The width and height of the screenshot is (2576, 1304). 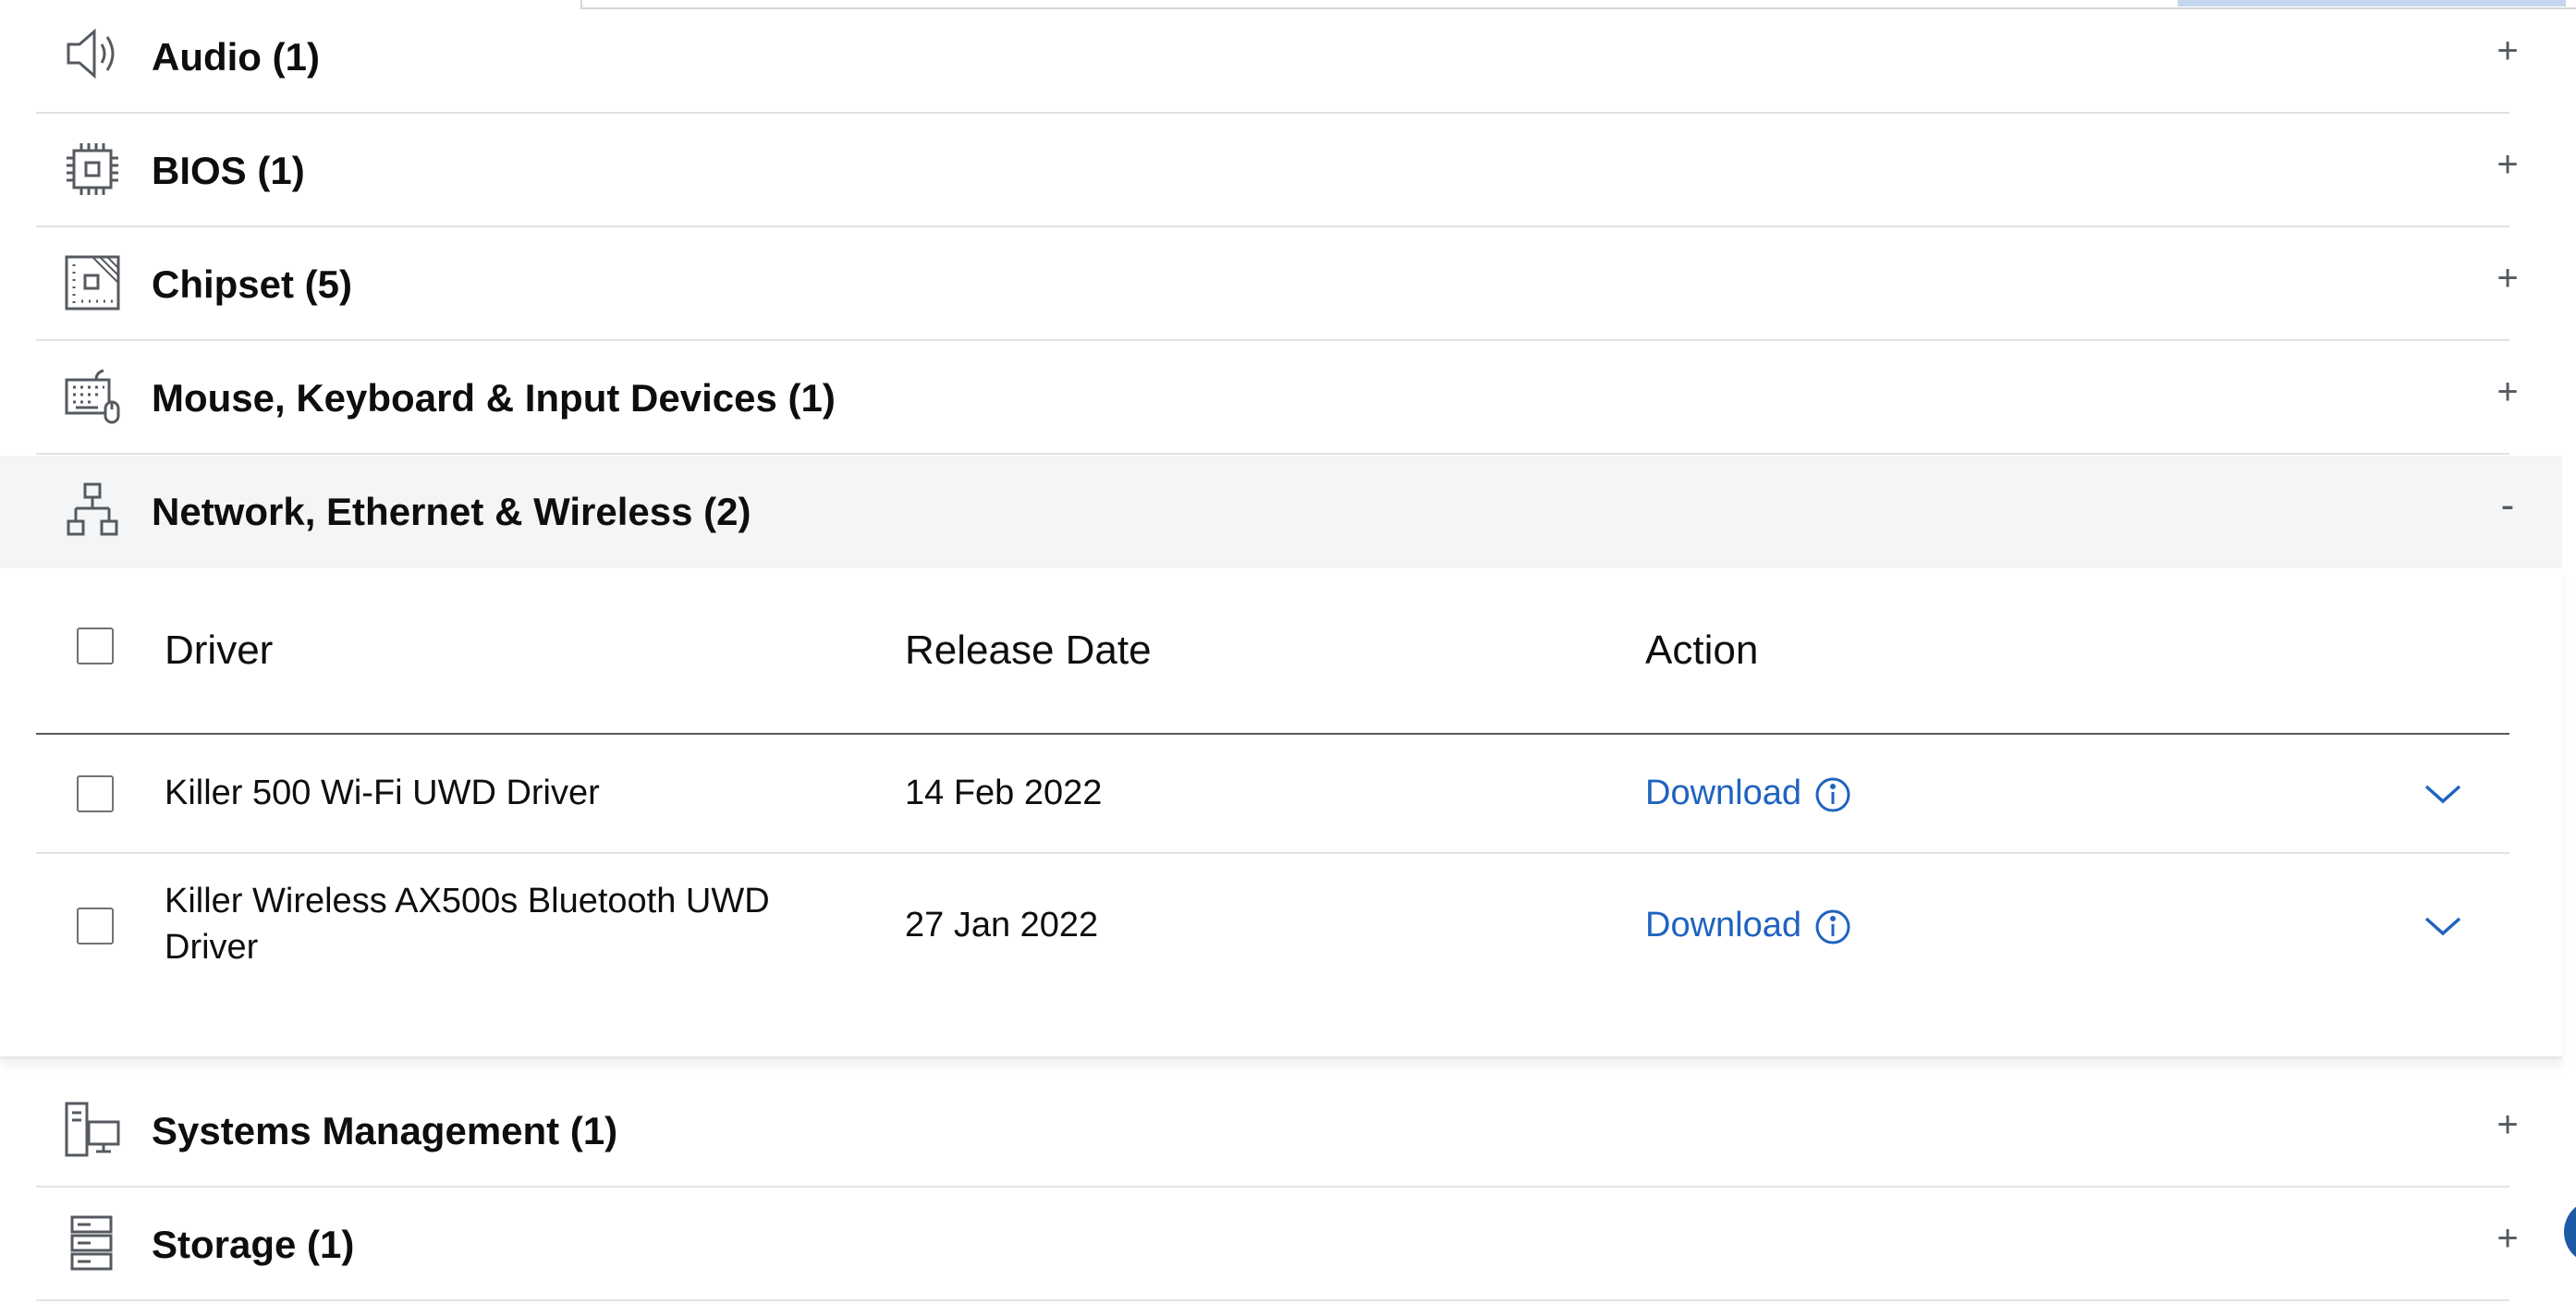 I want to click on category-title: Systems Management (1), so click(x=385, y=1130).